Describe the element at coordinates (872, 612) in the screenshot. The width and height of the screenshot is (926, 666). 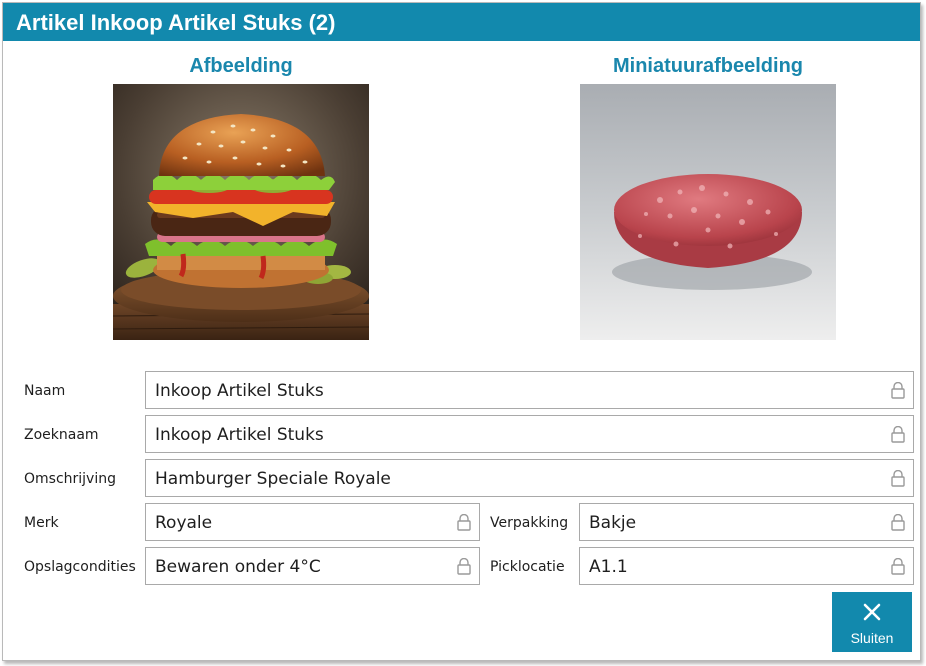
I see `close-icon` at that location.